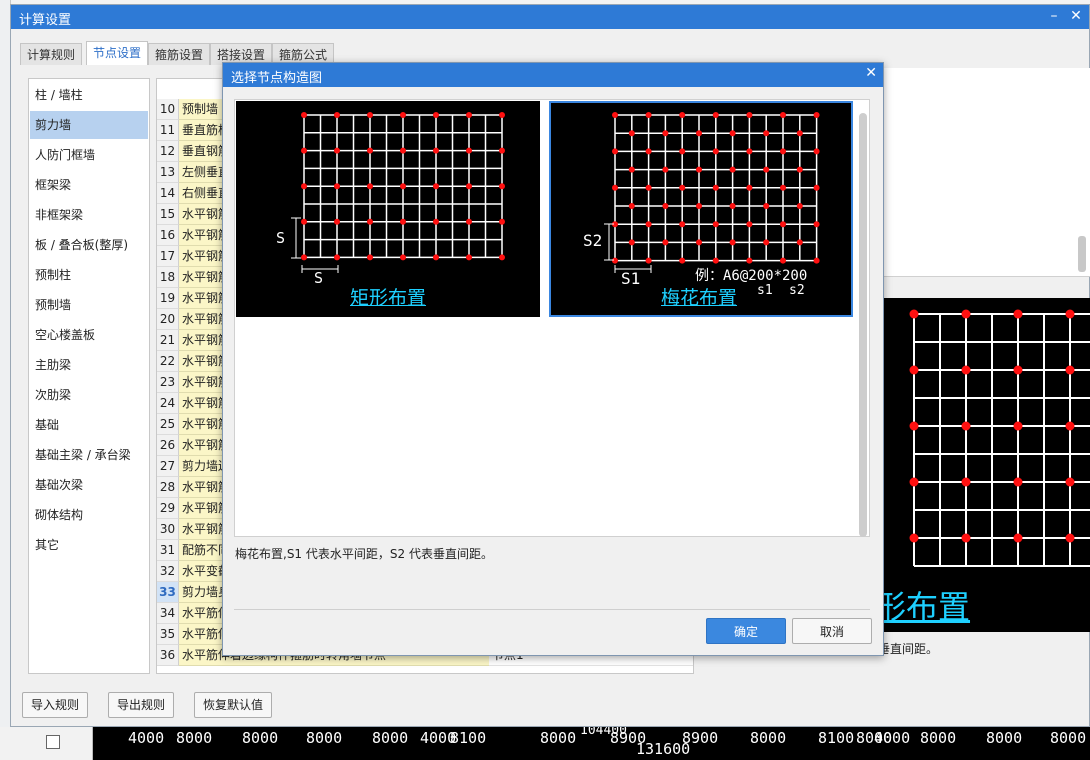 The height and width of the screenshot is (760, 1090). What do you see at coordinates (168, 655) in the screenshot?
I see `table-row-number: 36` at bounding box center [168, 655].